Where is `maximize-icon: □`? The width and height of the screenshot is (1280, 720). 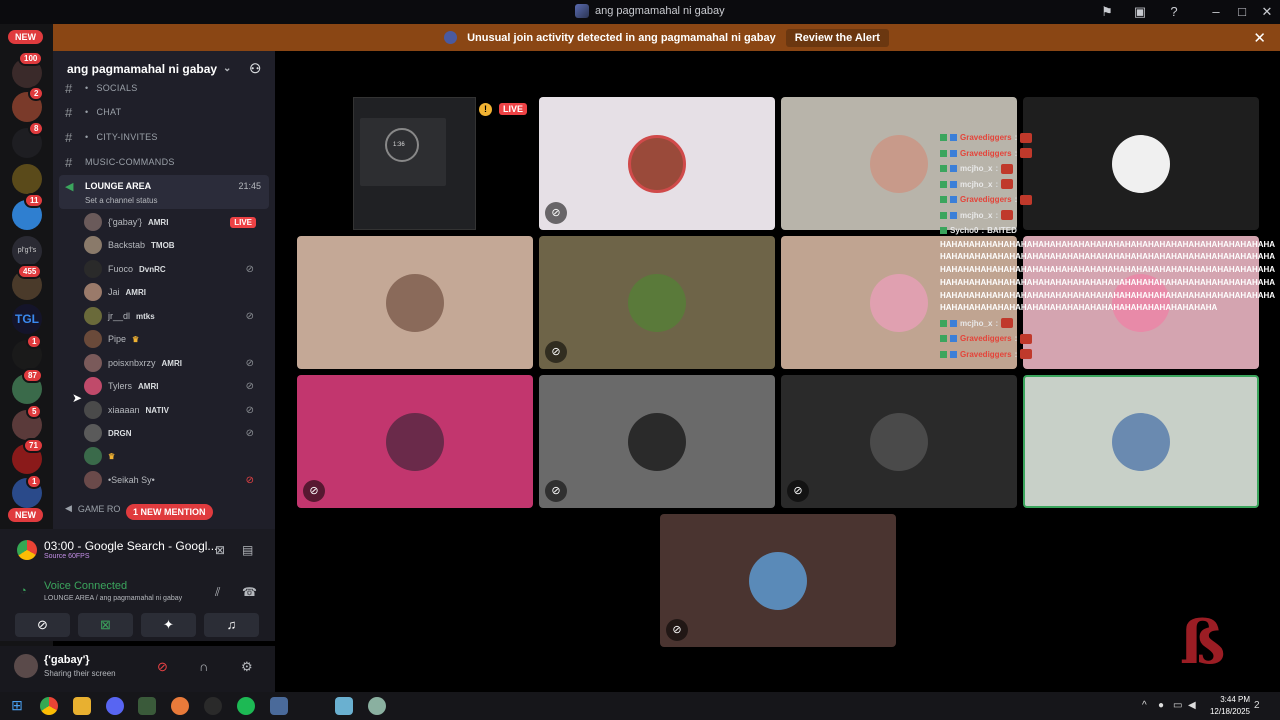
maximize-icon: □ is located at coordinates (1242, 12).